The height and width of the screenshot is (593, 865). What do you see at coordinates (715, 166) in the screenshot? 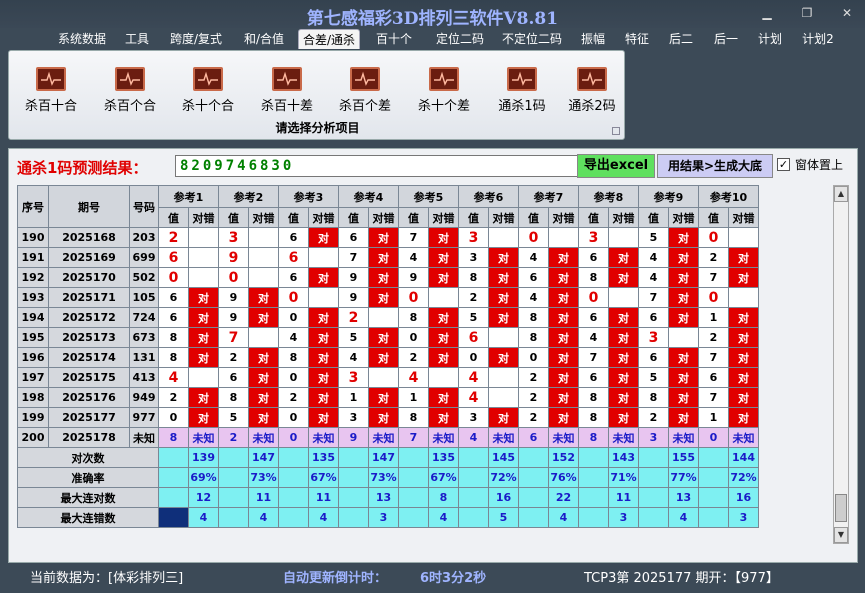
I see `generate-base-button: 用结果>生成大底` at bounding box center [715, 166].